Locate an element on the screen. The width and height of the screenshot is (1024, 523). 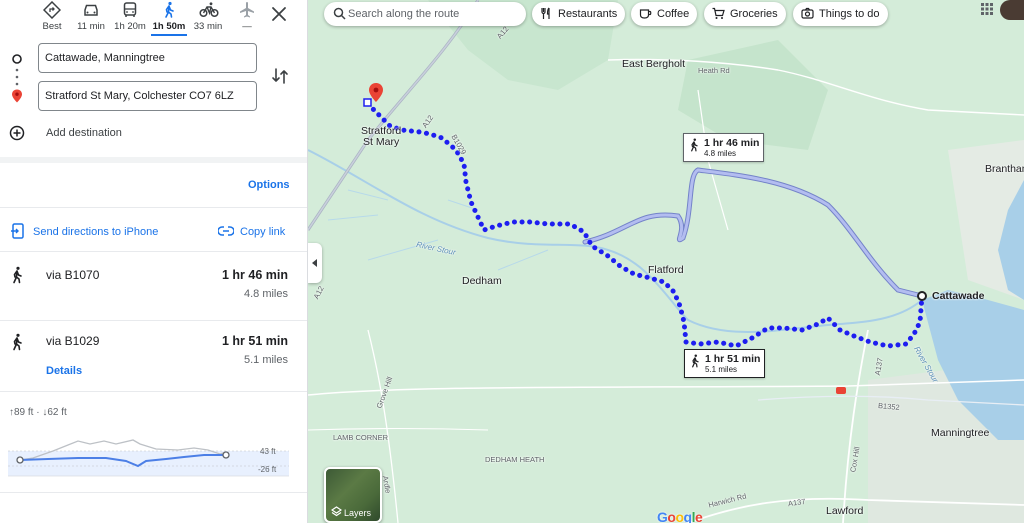
label-east-bergholt: East Bergholt is located at coordinates (654, 64).